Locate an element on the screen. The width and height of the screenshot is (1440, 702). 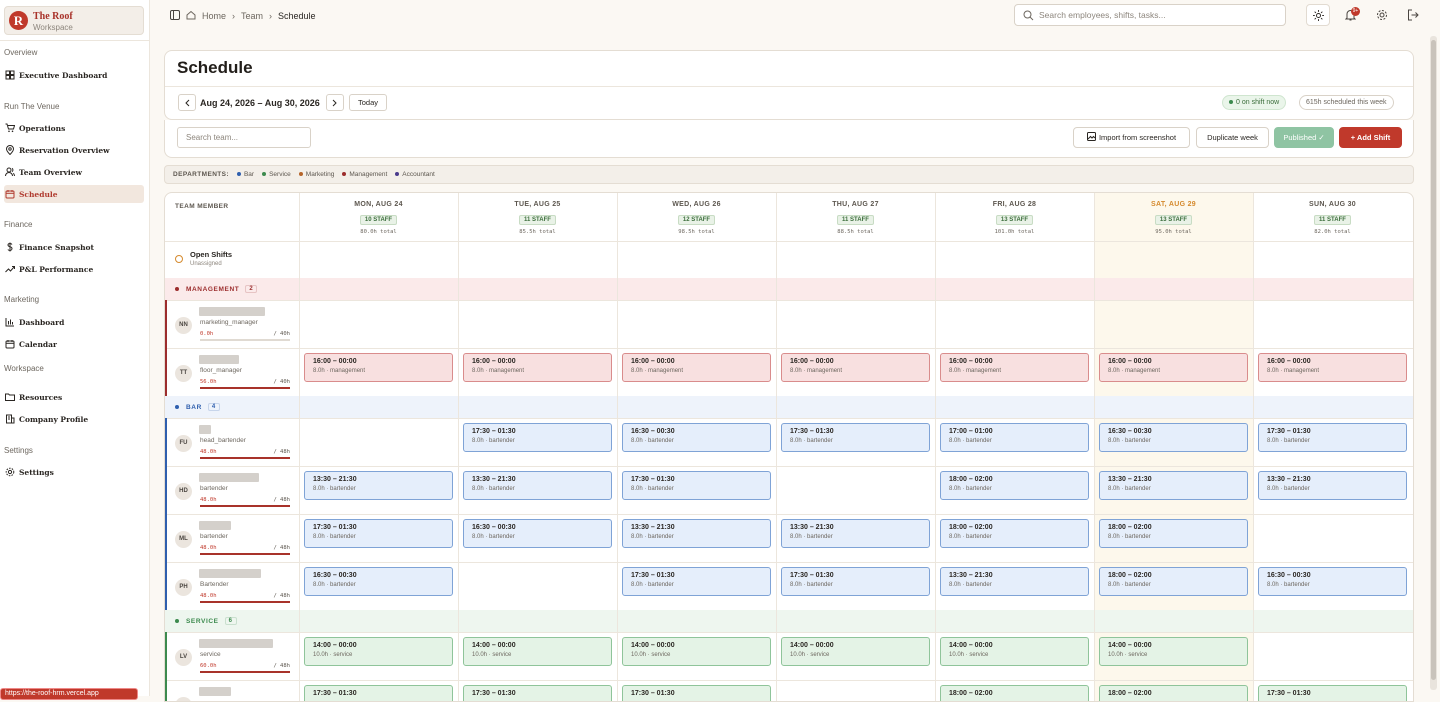
shift-description: 10.0h · service is located at coordinates (969, 655).